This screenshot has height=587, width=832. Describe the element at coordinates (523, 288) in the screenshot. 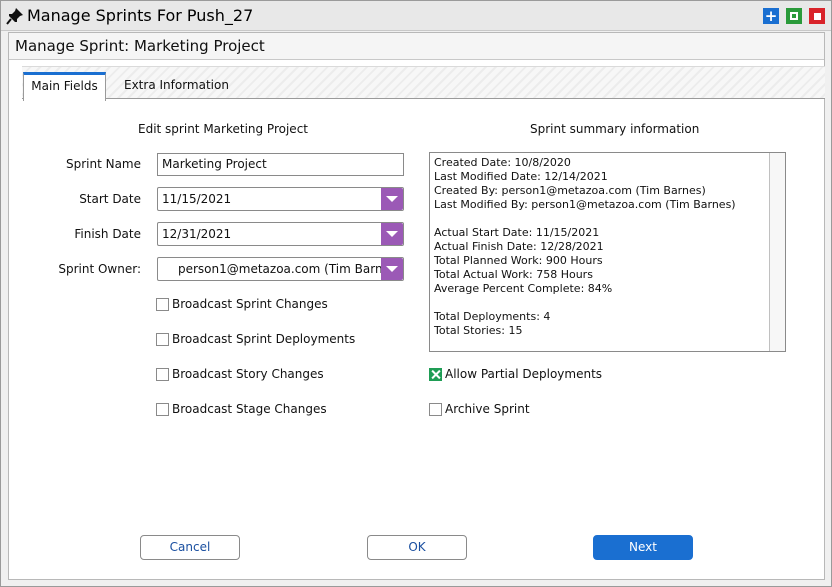

I see `summary-line: Average Percent Complete: 84%` at that location.